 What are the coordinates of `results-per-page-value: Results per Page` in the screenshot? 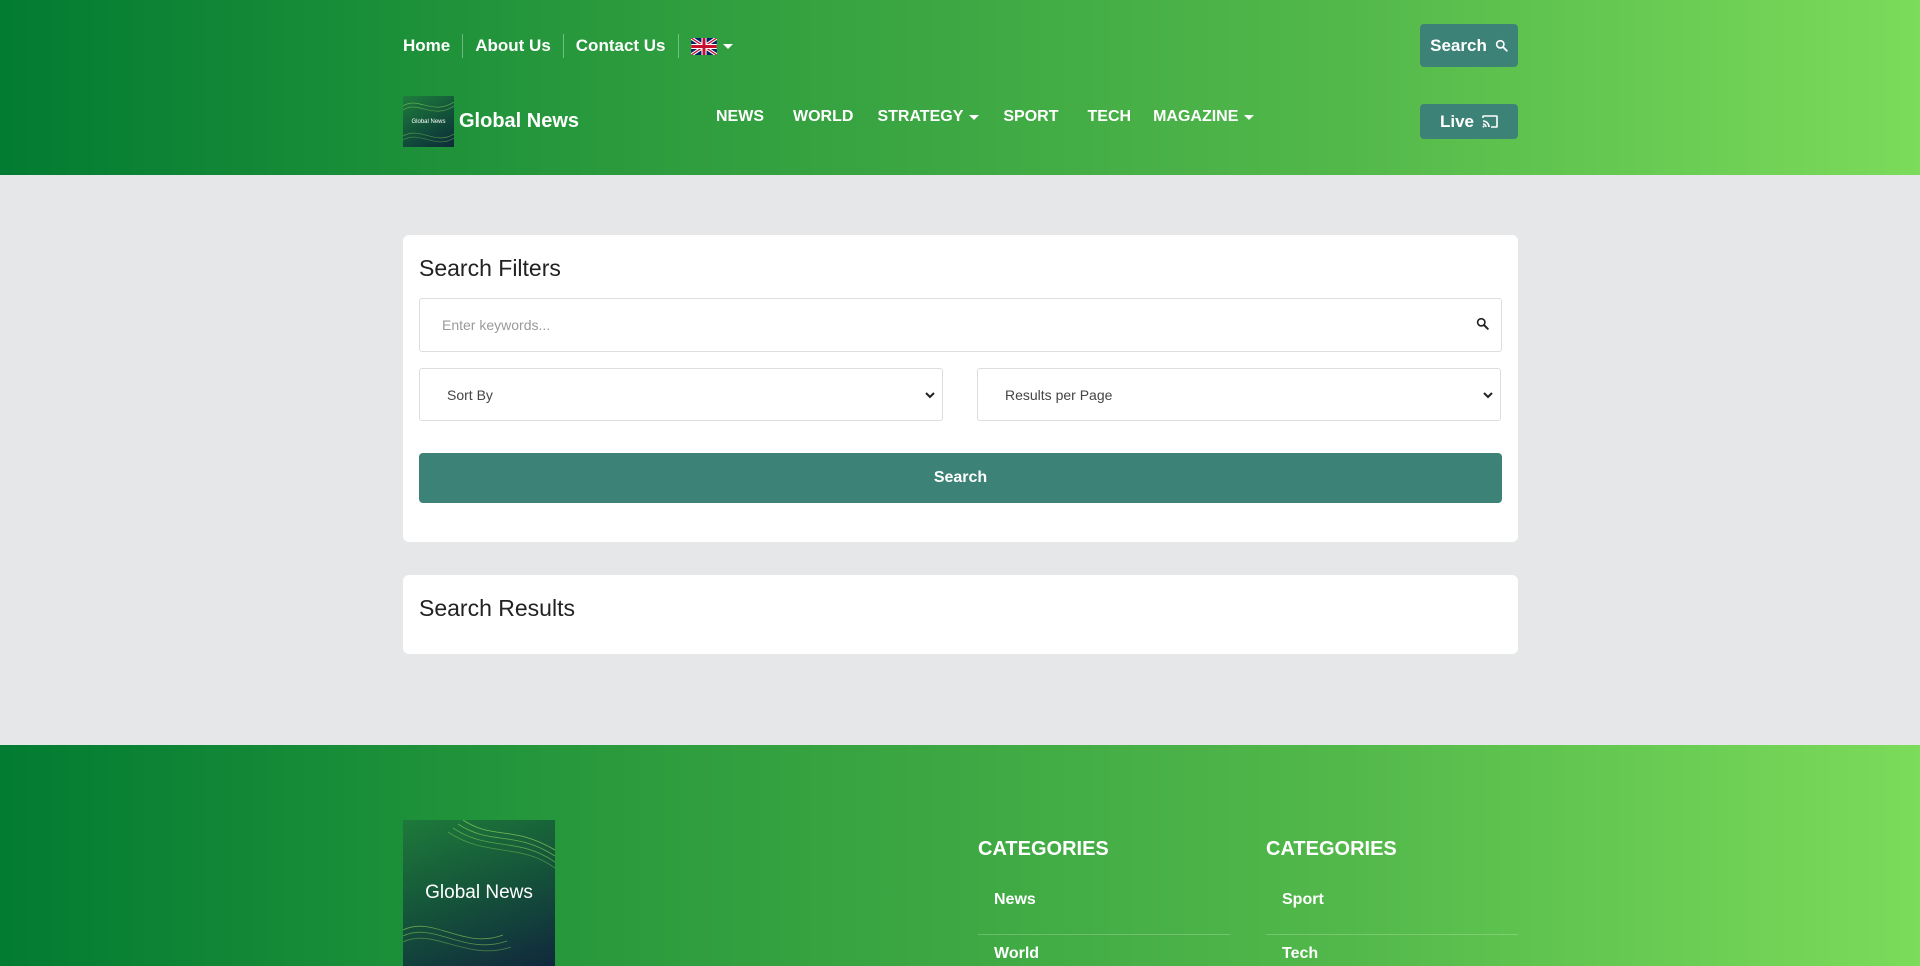 It's located at (1059, 394).